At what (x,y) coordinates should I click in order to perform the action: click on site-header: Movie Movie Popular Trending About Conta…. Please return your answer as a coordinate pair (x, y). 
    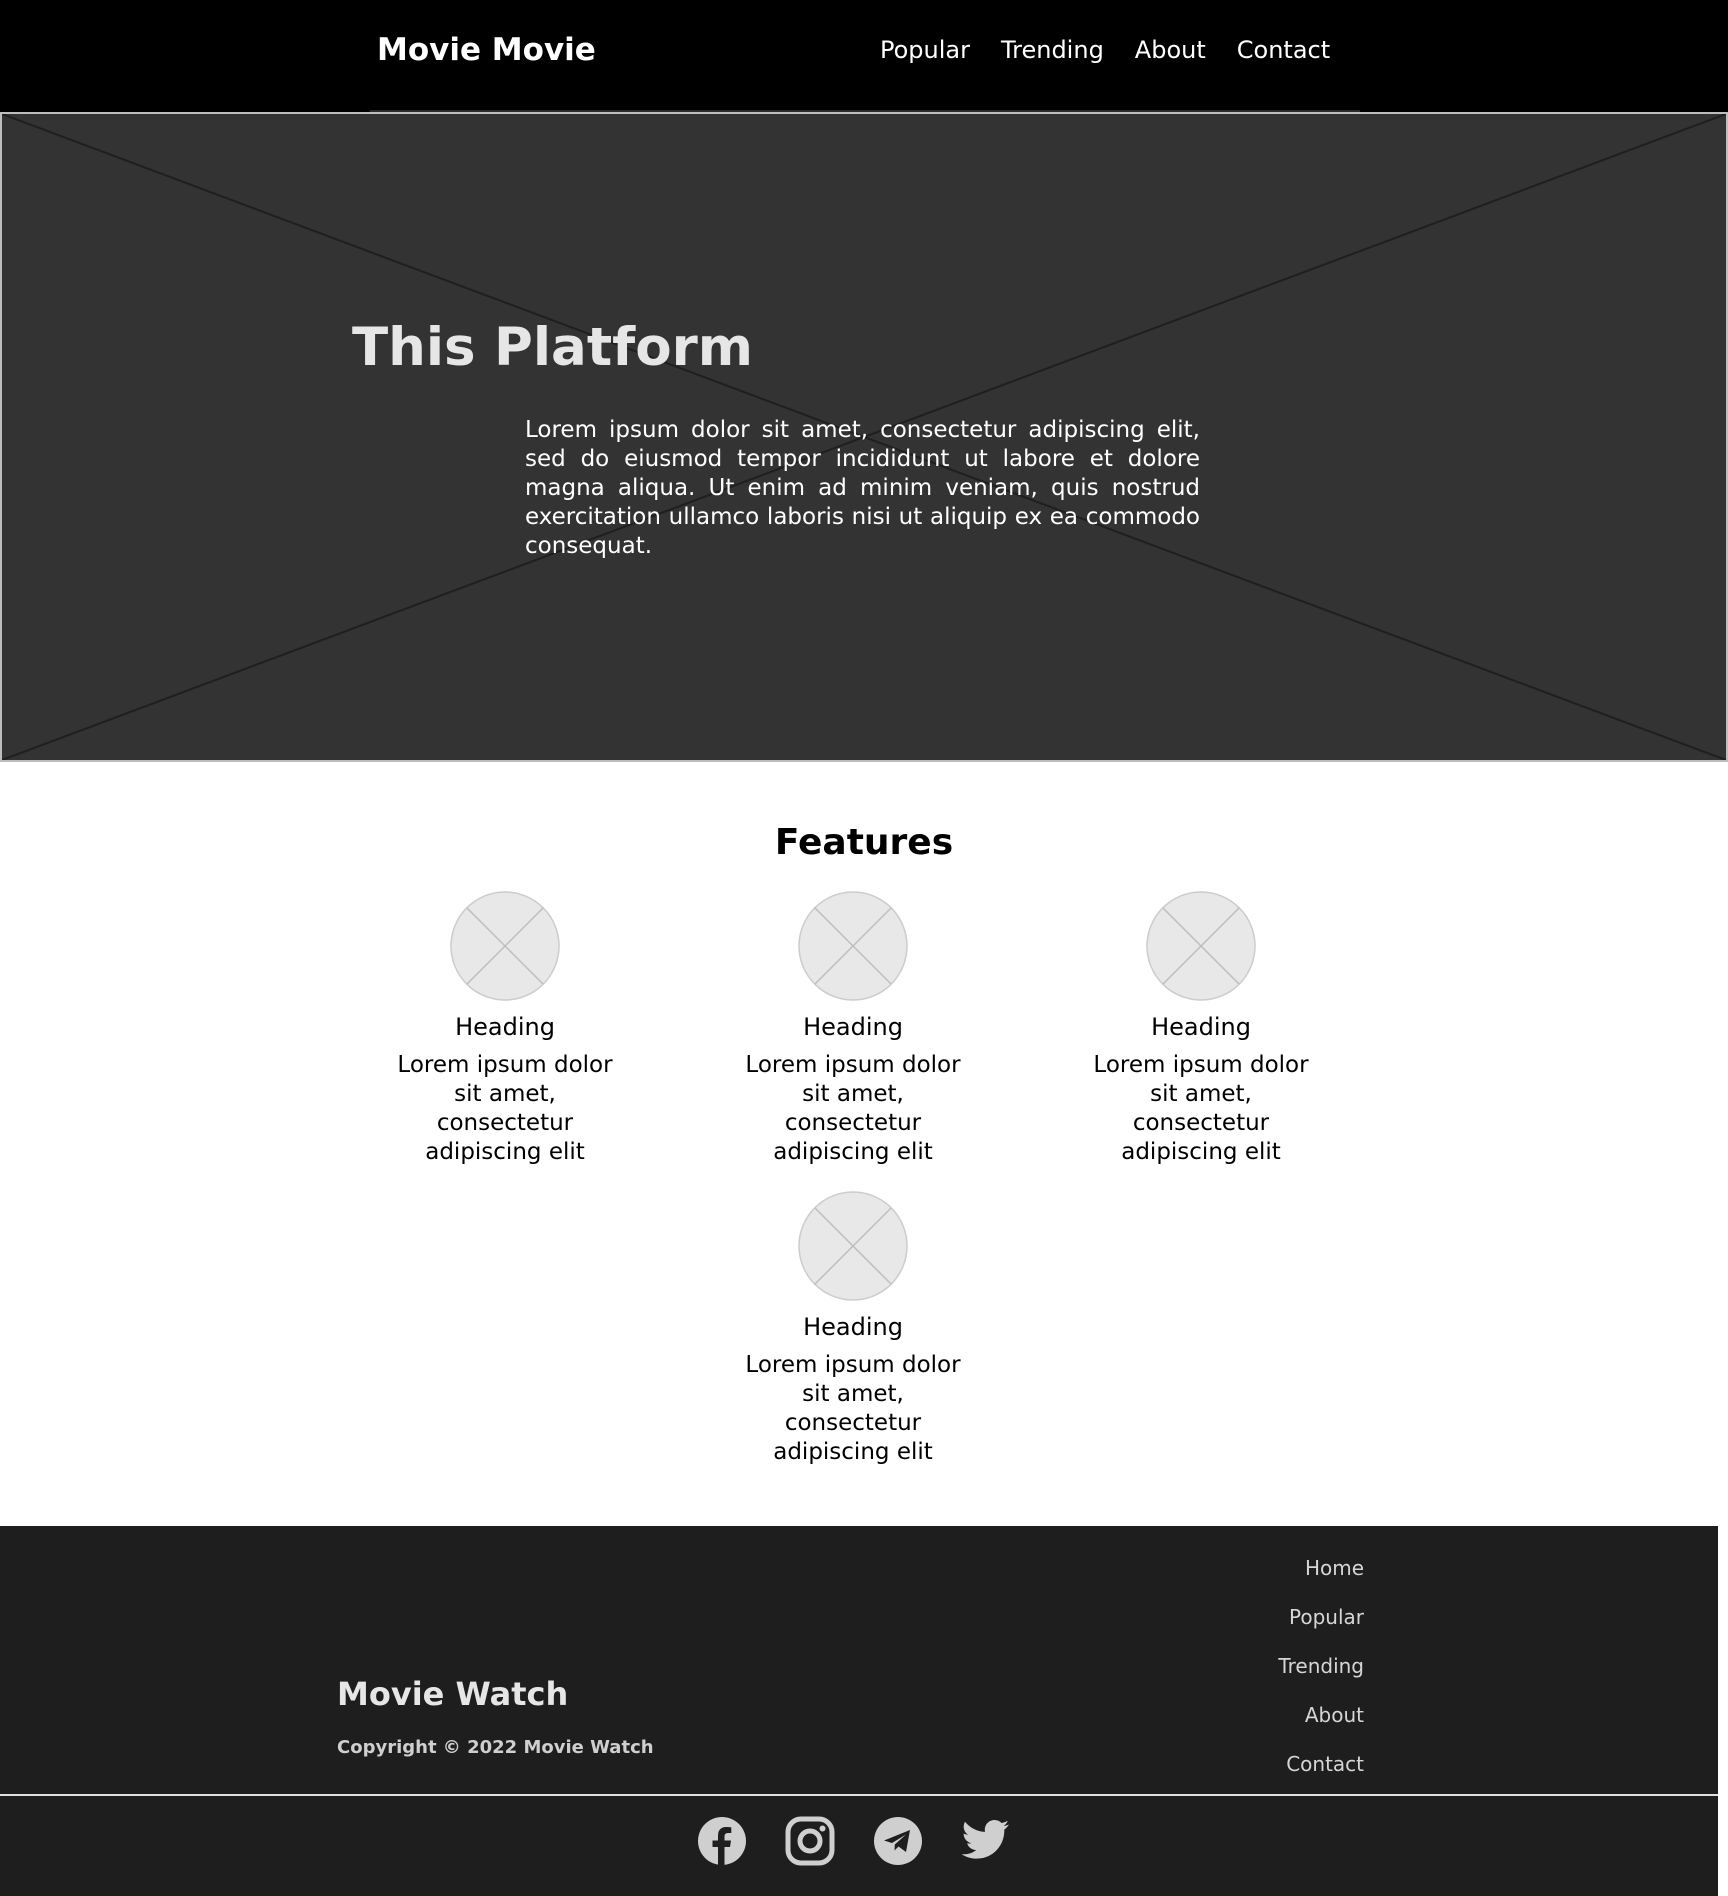
    Looking at the image, I should click on (864, 56).